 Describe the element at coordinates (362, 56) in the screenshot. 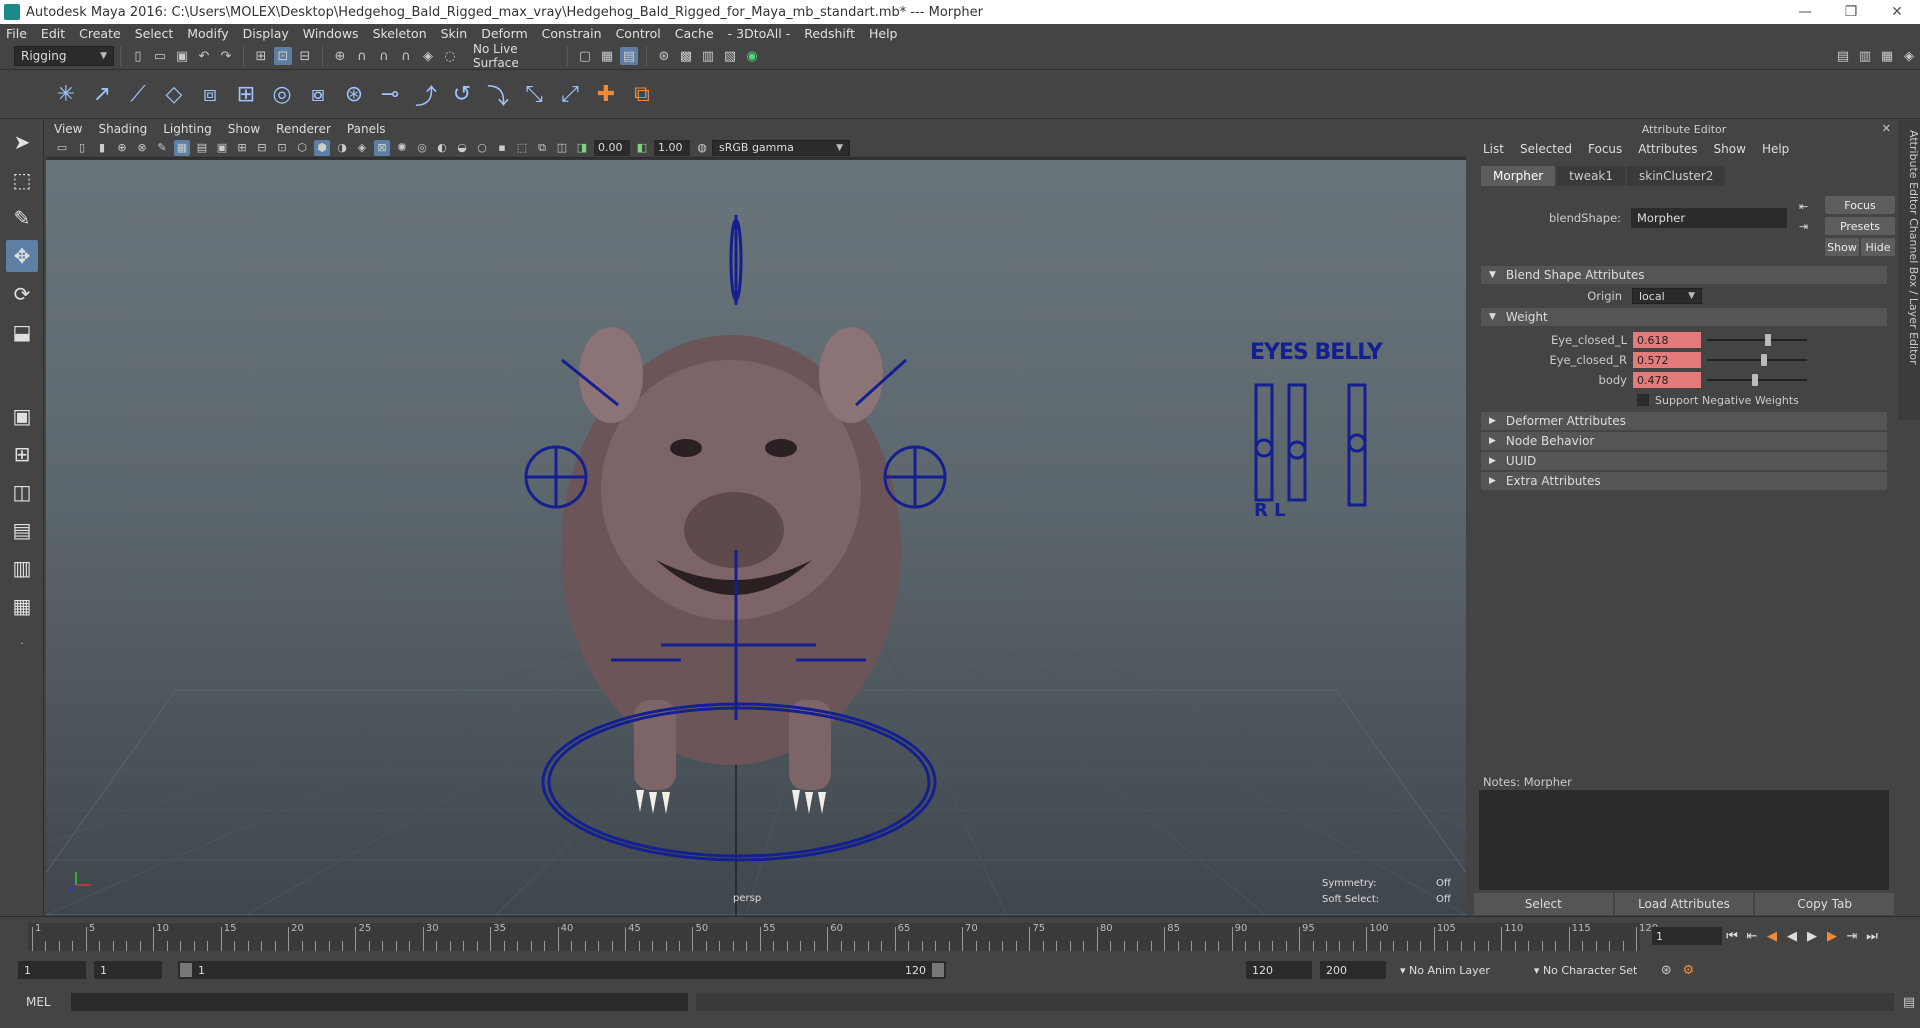

I see `snap-curve-icon: ∩` at that location.